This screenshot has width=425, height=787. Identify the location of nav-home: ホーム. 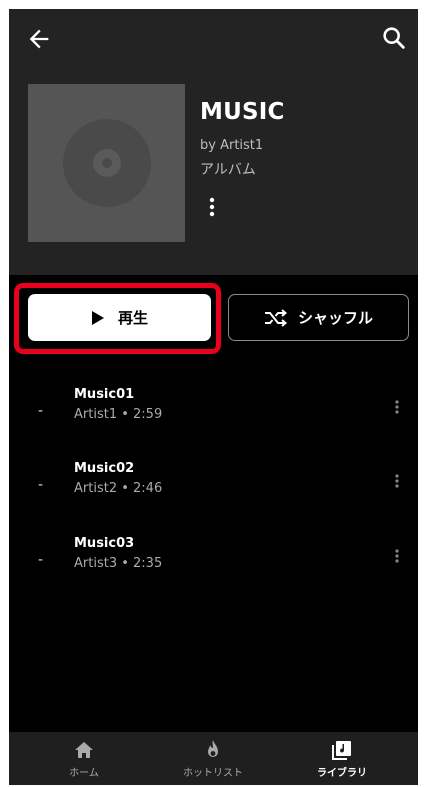
(84, 758).